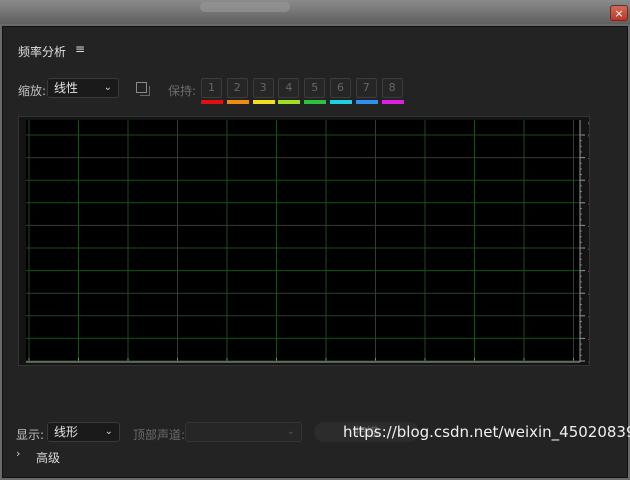 The width and height of the screenshot is (630, 480). I want to click on y-tick-label: -90, so click(588, 339).